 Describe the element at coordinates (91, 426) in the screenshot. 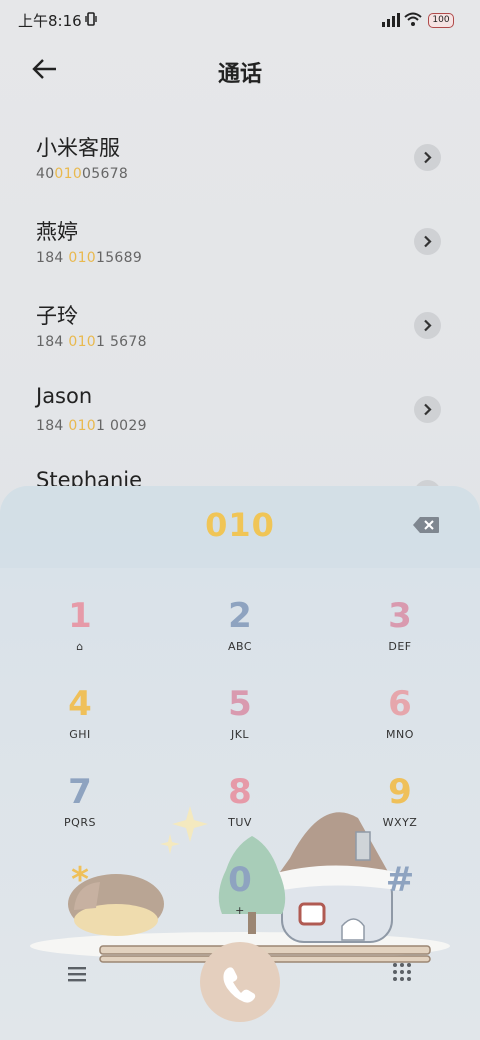

I see `contact-number: 184 0101 0029` at that location.